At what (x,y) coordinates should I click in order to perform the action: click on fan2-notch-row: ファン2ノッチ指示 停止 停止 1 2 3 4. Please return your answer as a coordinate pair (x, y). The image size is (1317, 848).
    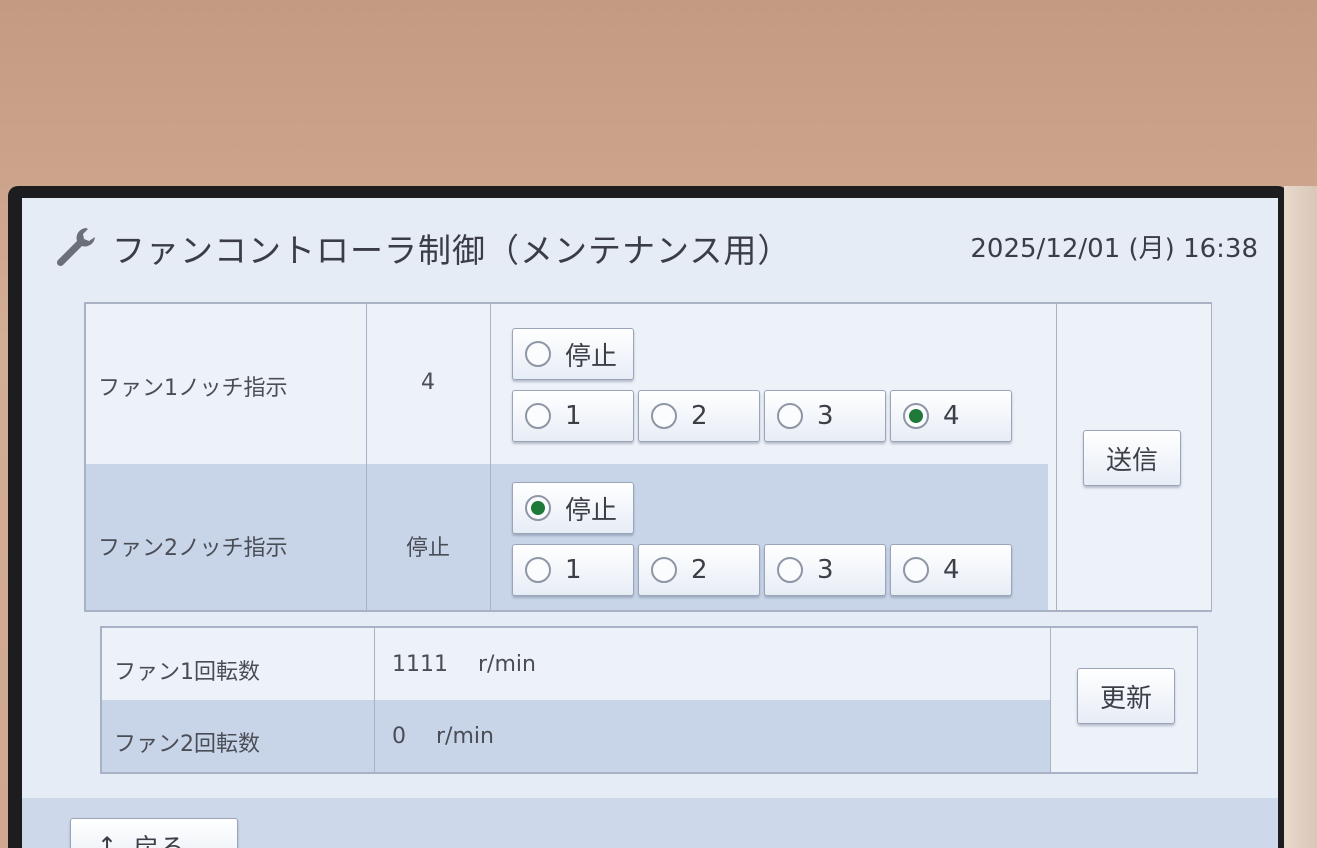
    Looking at the image, I should click on (567, 537).